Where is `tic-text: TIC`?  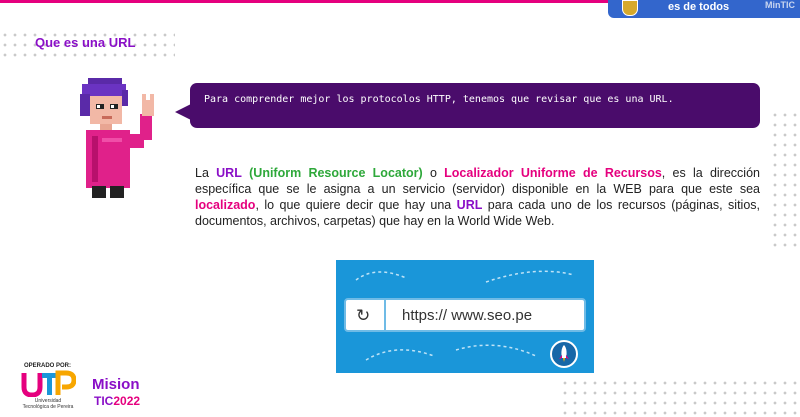
tic-text: TIC is located at coordinates (104, 401).